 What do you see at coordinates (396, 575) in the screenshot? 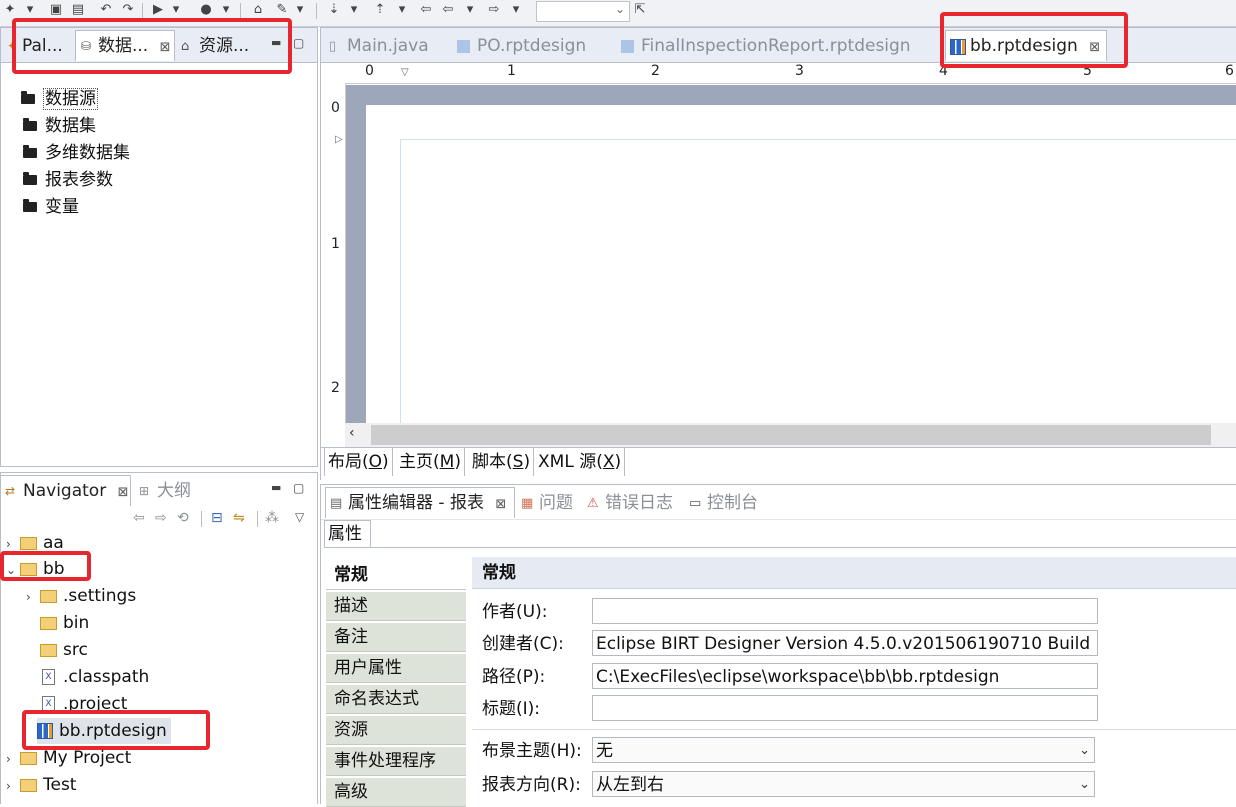
I see `category-general: 常规` at bounding box center [396, 575].